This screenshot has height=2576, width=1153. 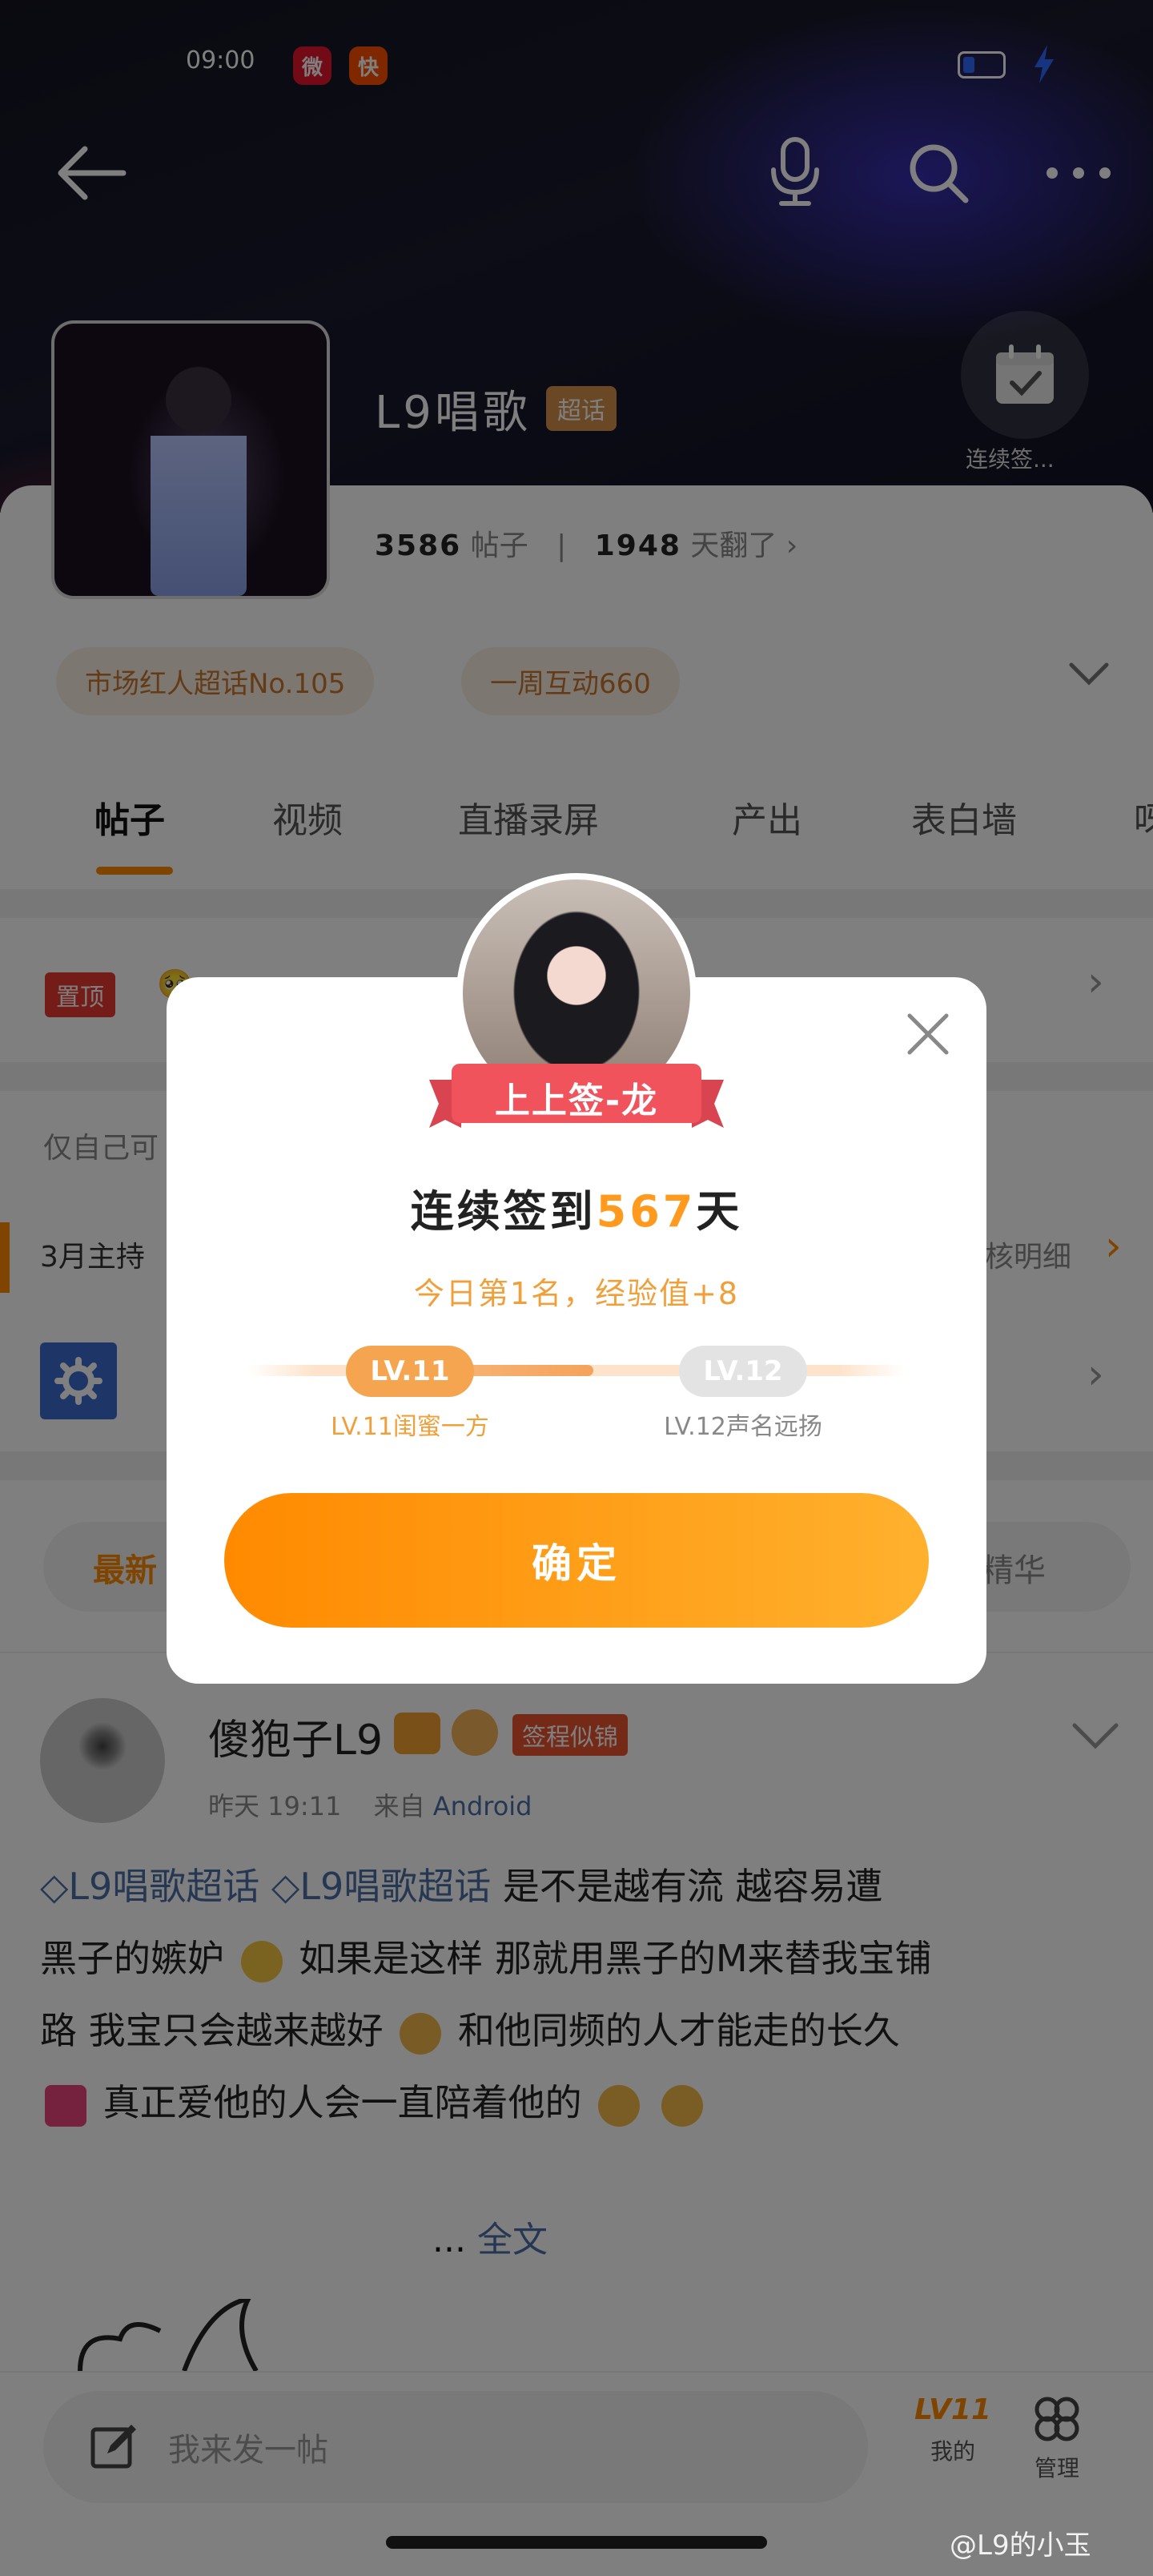 I want to click on level-current-caption: LV.11闺蜜一方, so click(x=410, y=1427).